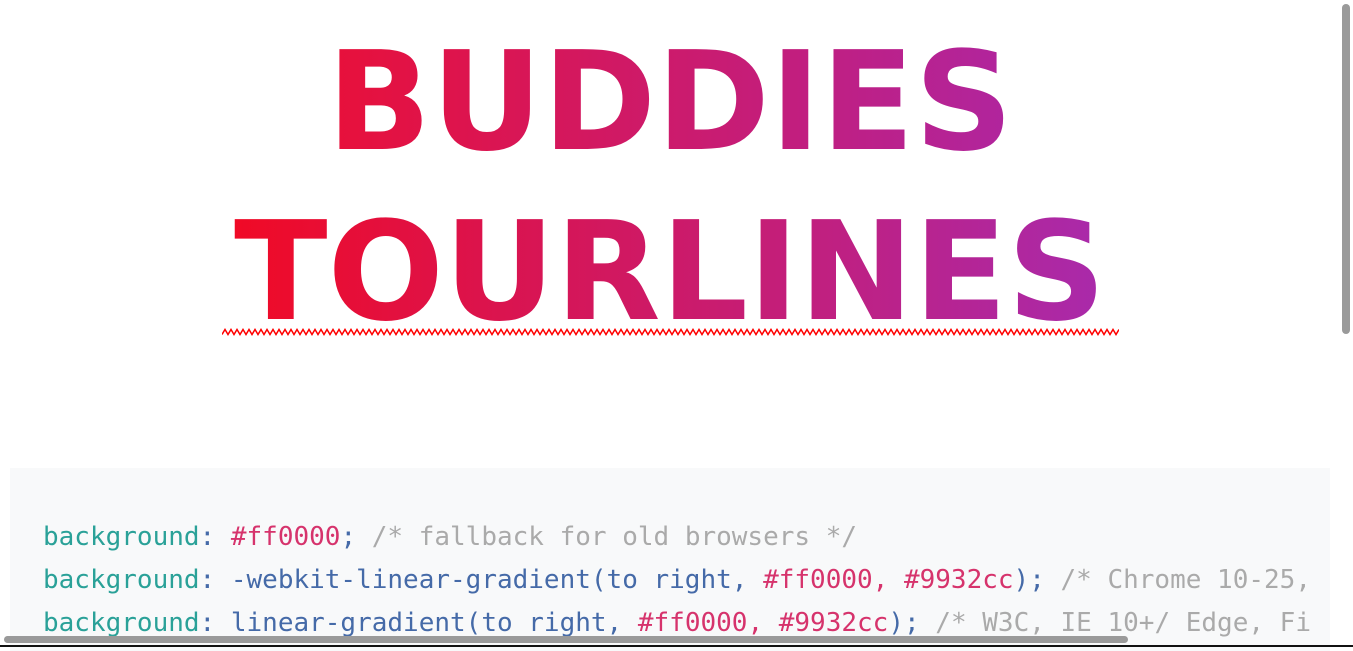  I want to click on spellcheck-underline, so click(670, 332).